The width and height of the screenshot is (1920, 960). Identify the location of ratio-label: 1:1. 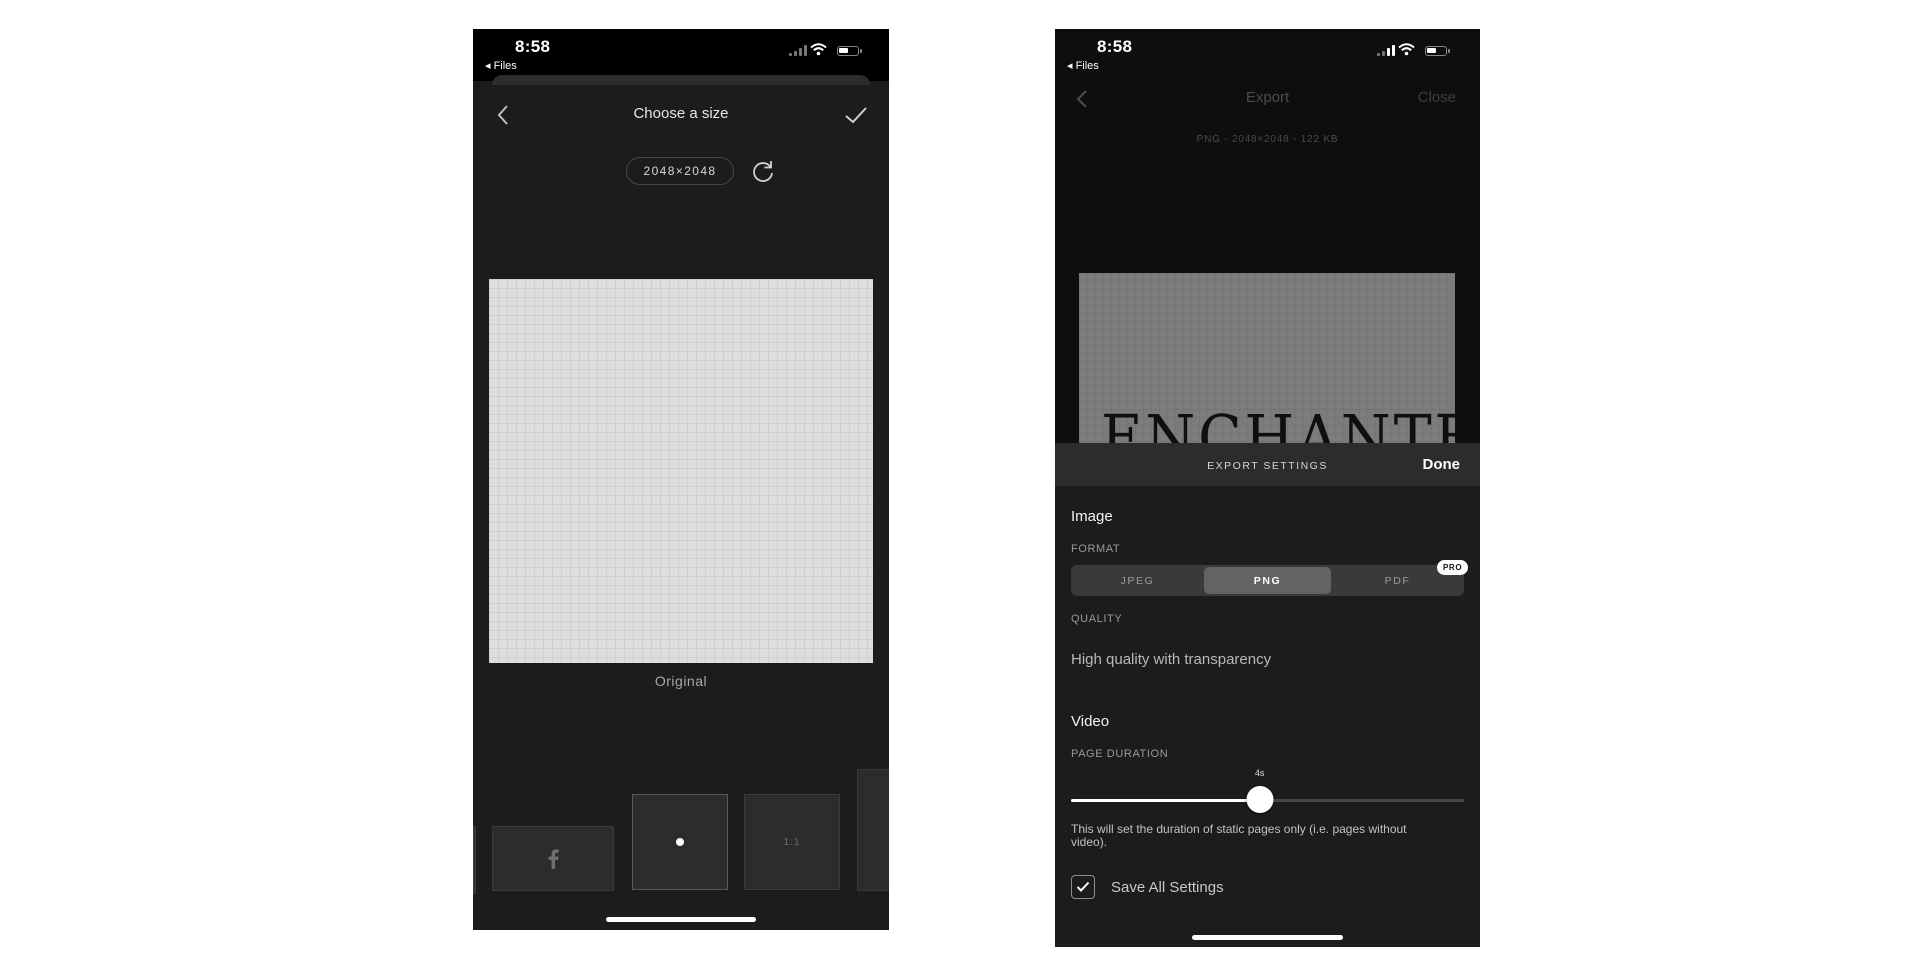
(792, 842).